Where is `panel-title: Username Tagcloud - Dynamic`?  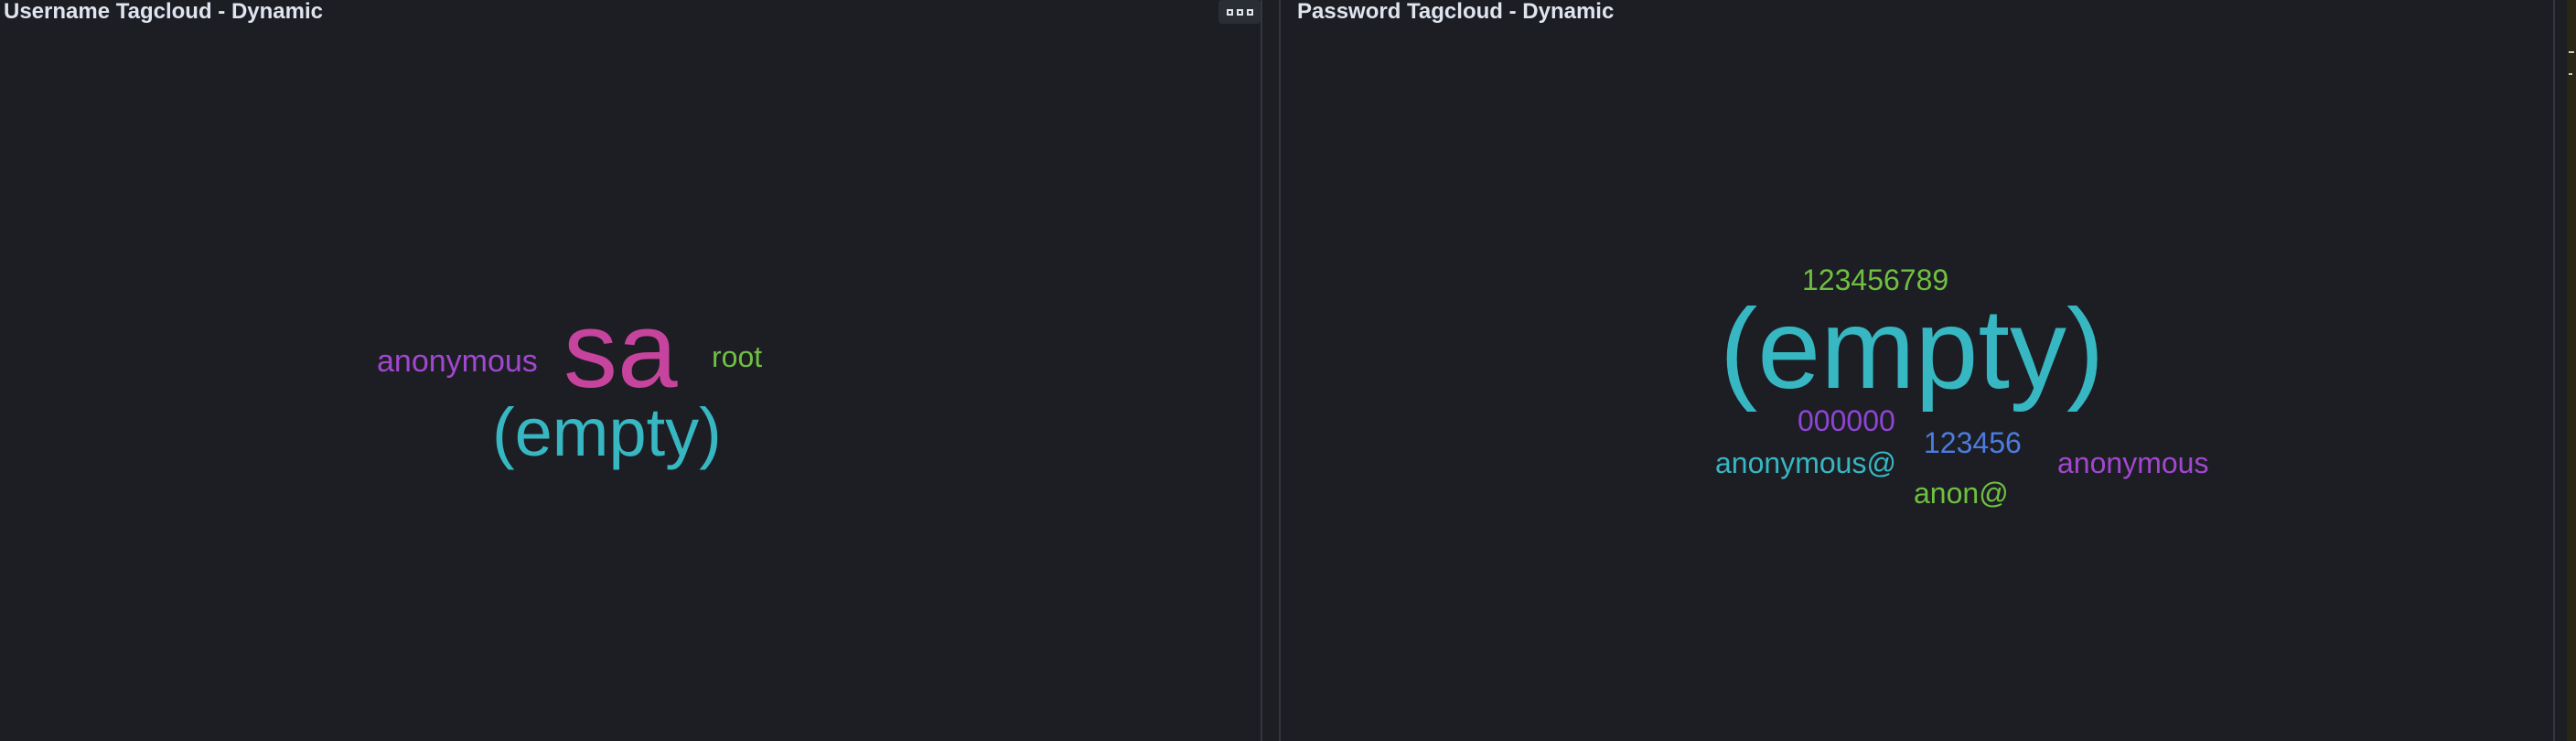
panel-title: Username Tagcloud - Dynamic is located at coordinates (163, 12).